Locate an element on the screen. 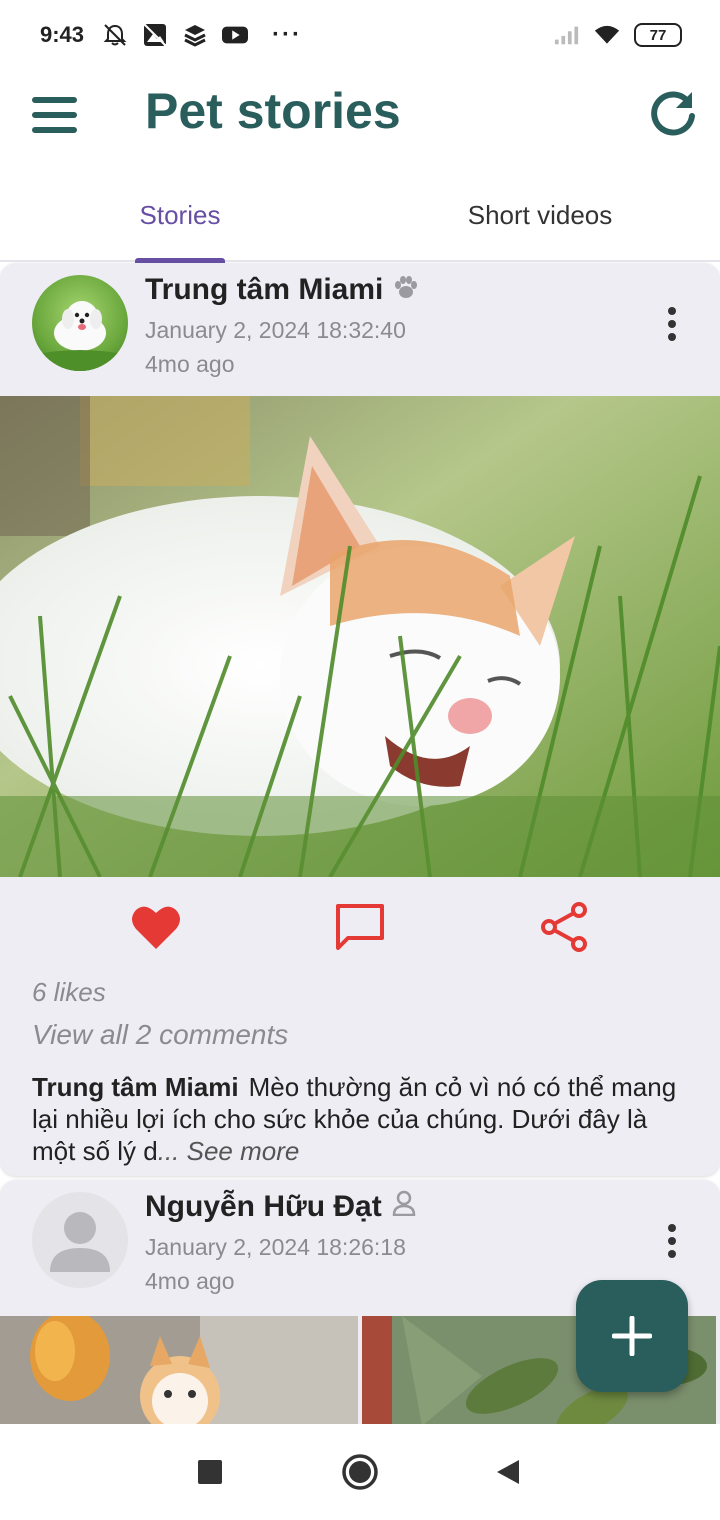 This screenshot has height=1520, width=720. status-time: 9:43 is located at coordinates (62, 34).